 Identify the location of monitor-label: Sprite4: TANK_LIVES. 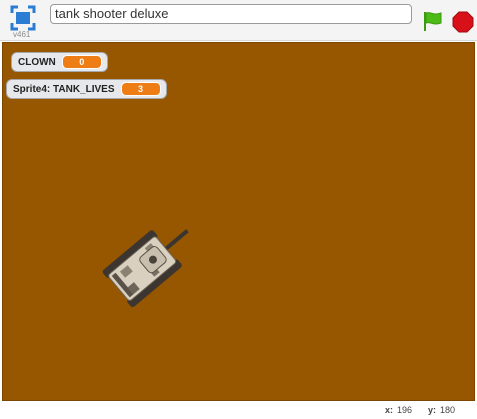
(64, 89).